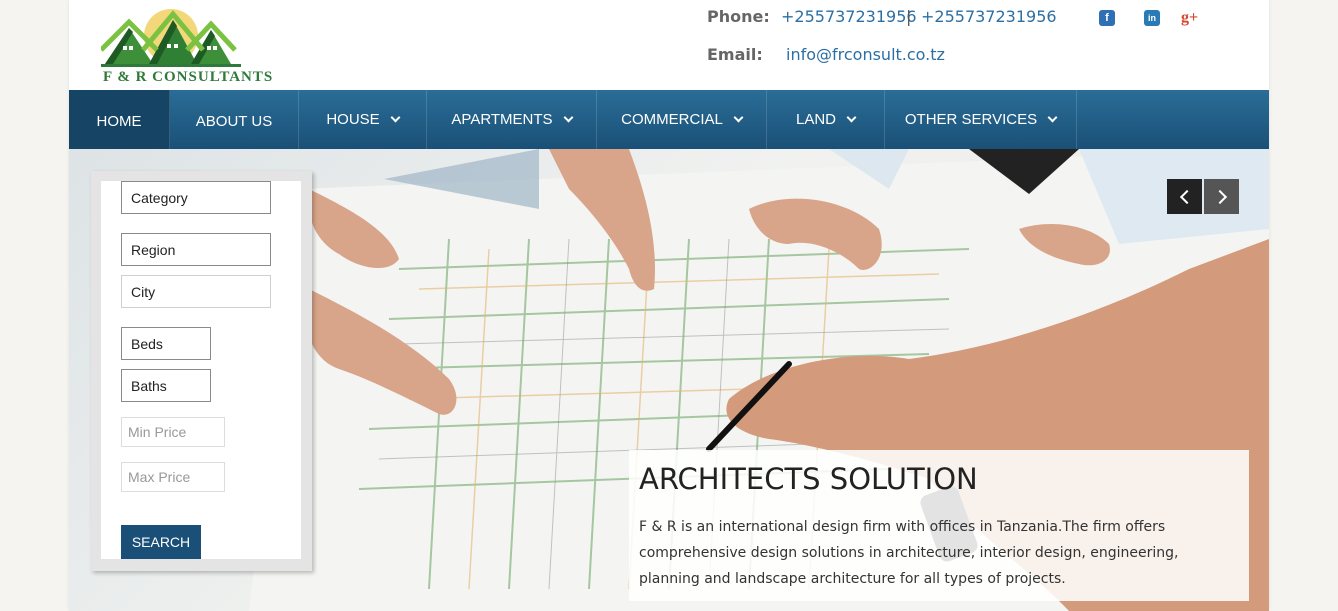 The height and width of the screenshot is (611, 1338). What do you see at coordinates (735, 54) in the screenshot?
I see `email-label: Email:` at bounding box center [735, 54].